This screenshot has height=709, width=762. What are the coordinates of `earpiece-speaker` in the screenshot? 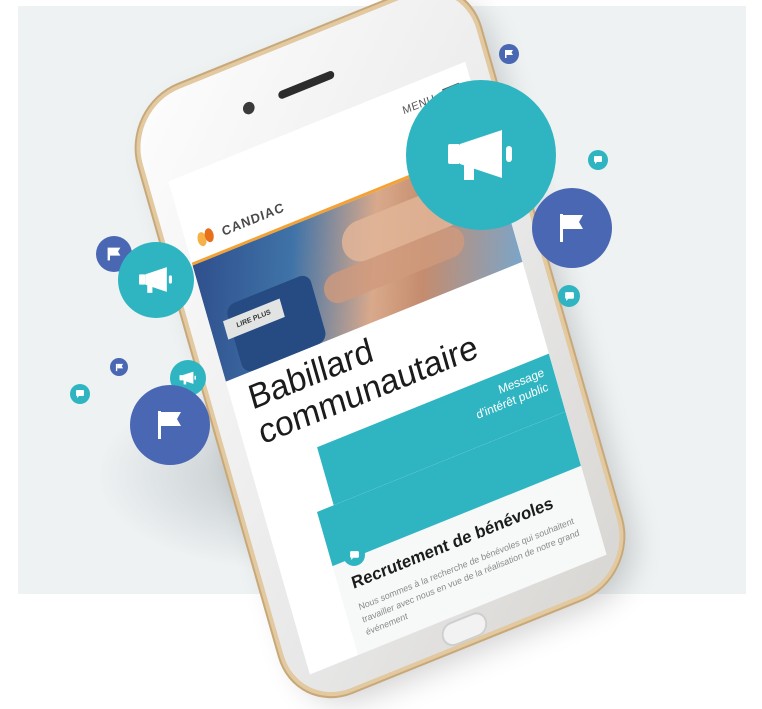 It's located at (306, 85).